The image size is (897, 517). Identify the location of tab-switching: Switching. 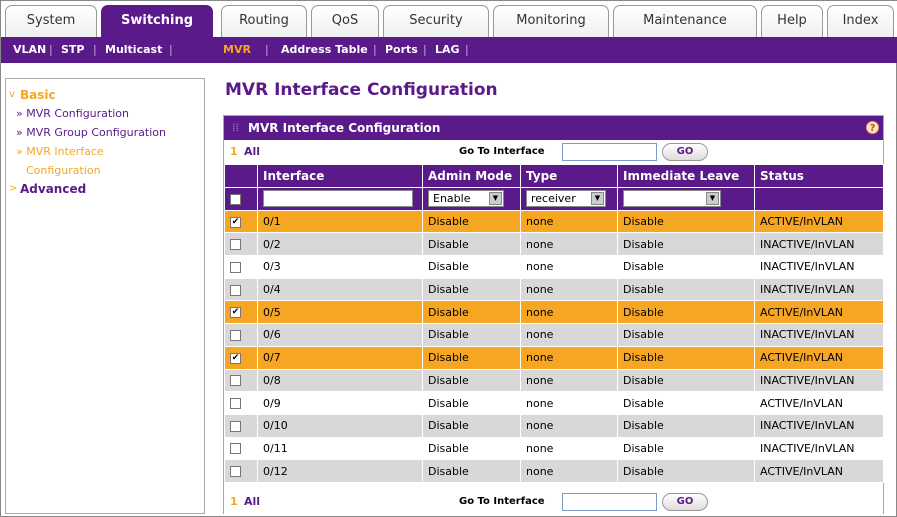
(157, 21).